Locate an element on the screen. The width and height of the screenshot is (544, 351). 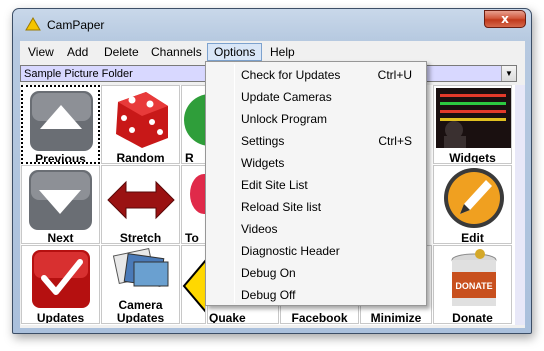
random-button: Random is located at coordinates (140, 124).